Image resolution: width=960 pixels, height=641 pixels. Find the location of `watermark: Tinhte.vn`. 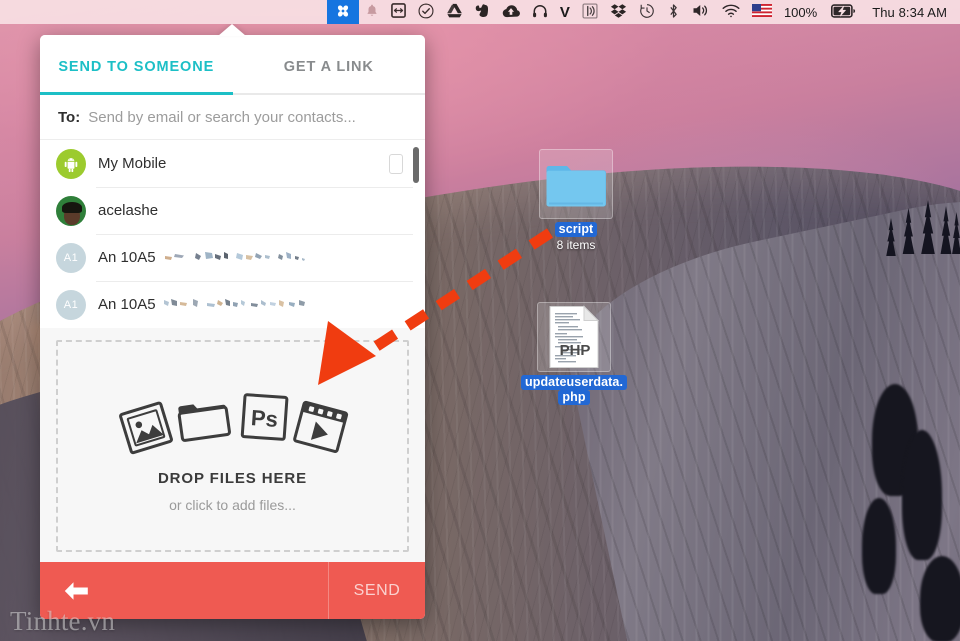

watermark: Tinhte.vn is located at coordinates (63, 621).